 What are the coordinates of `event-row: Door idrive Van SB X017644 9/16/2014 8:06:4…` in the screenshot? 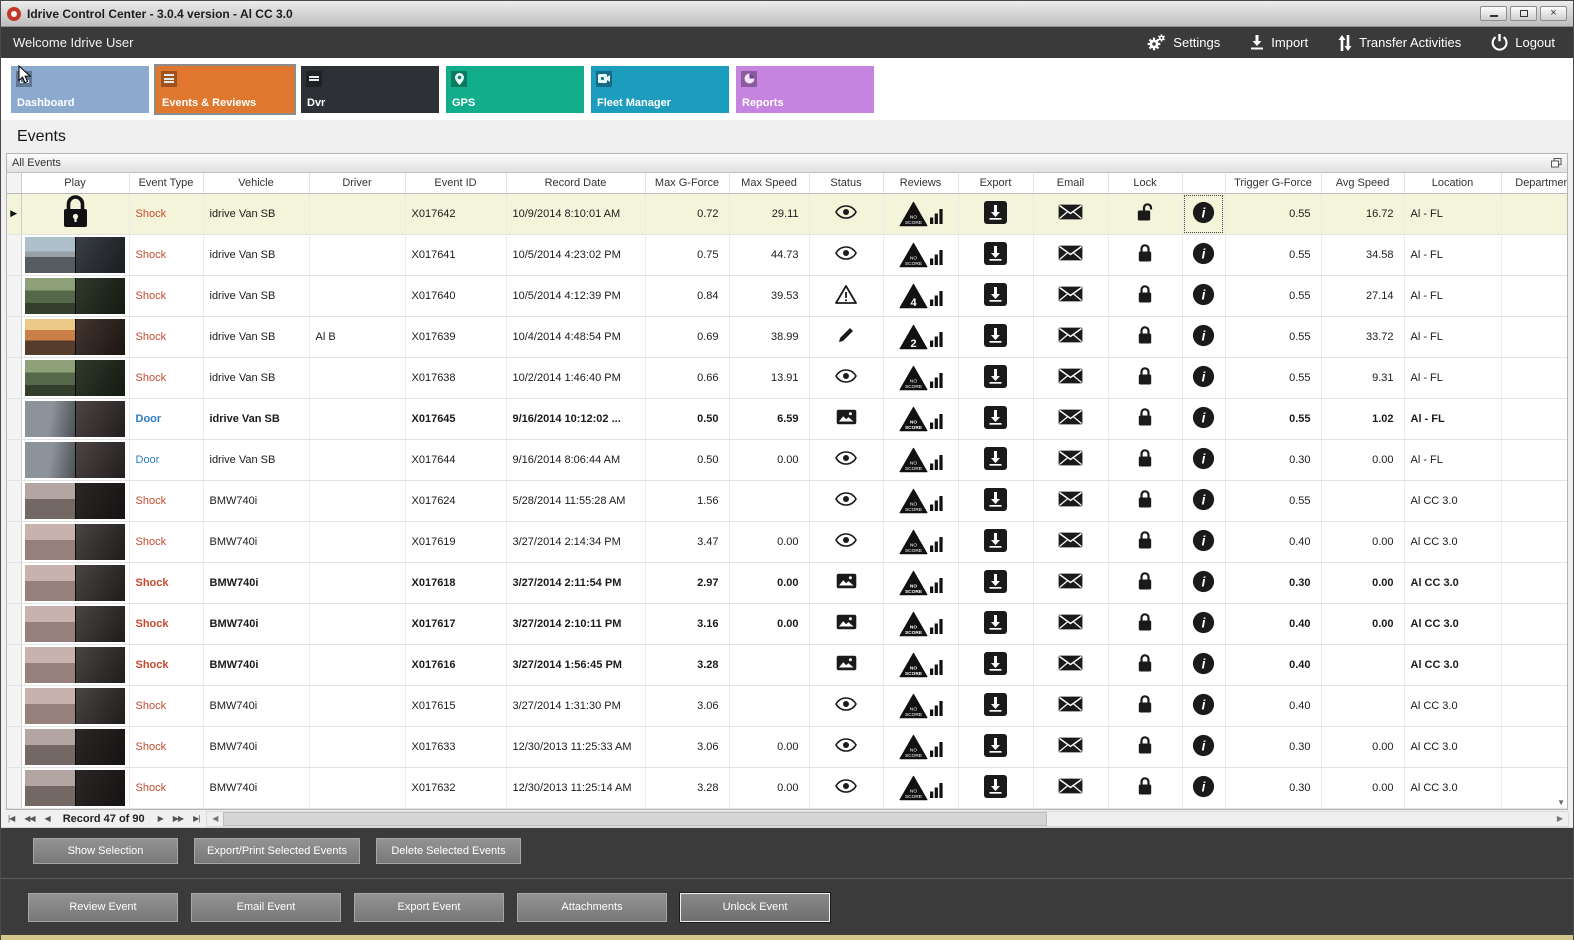 It's located at (787, 460).